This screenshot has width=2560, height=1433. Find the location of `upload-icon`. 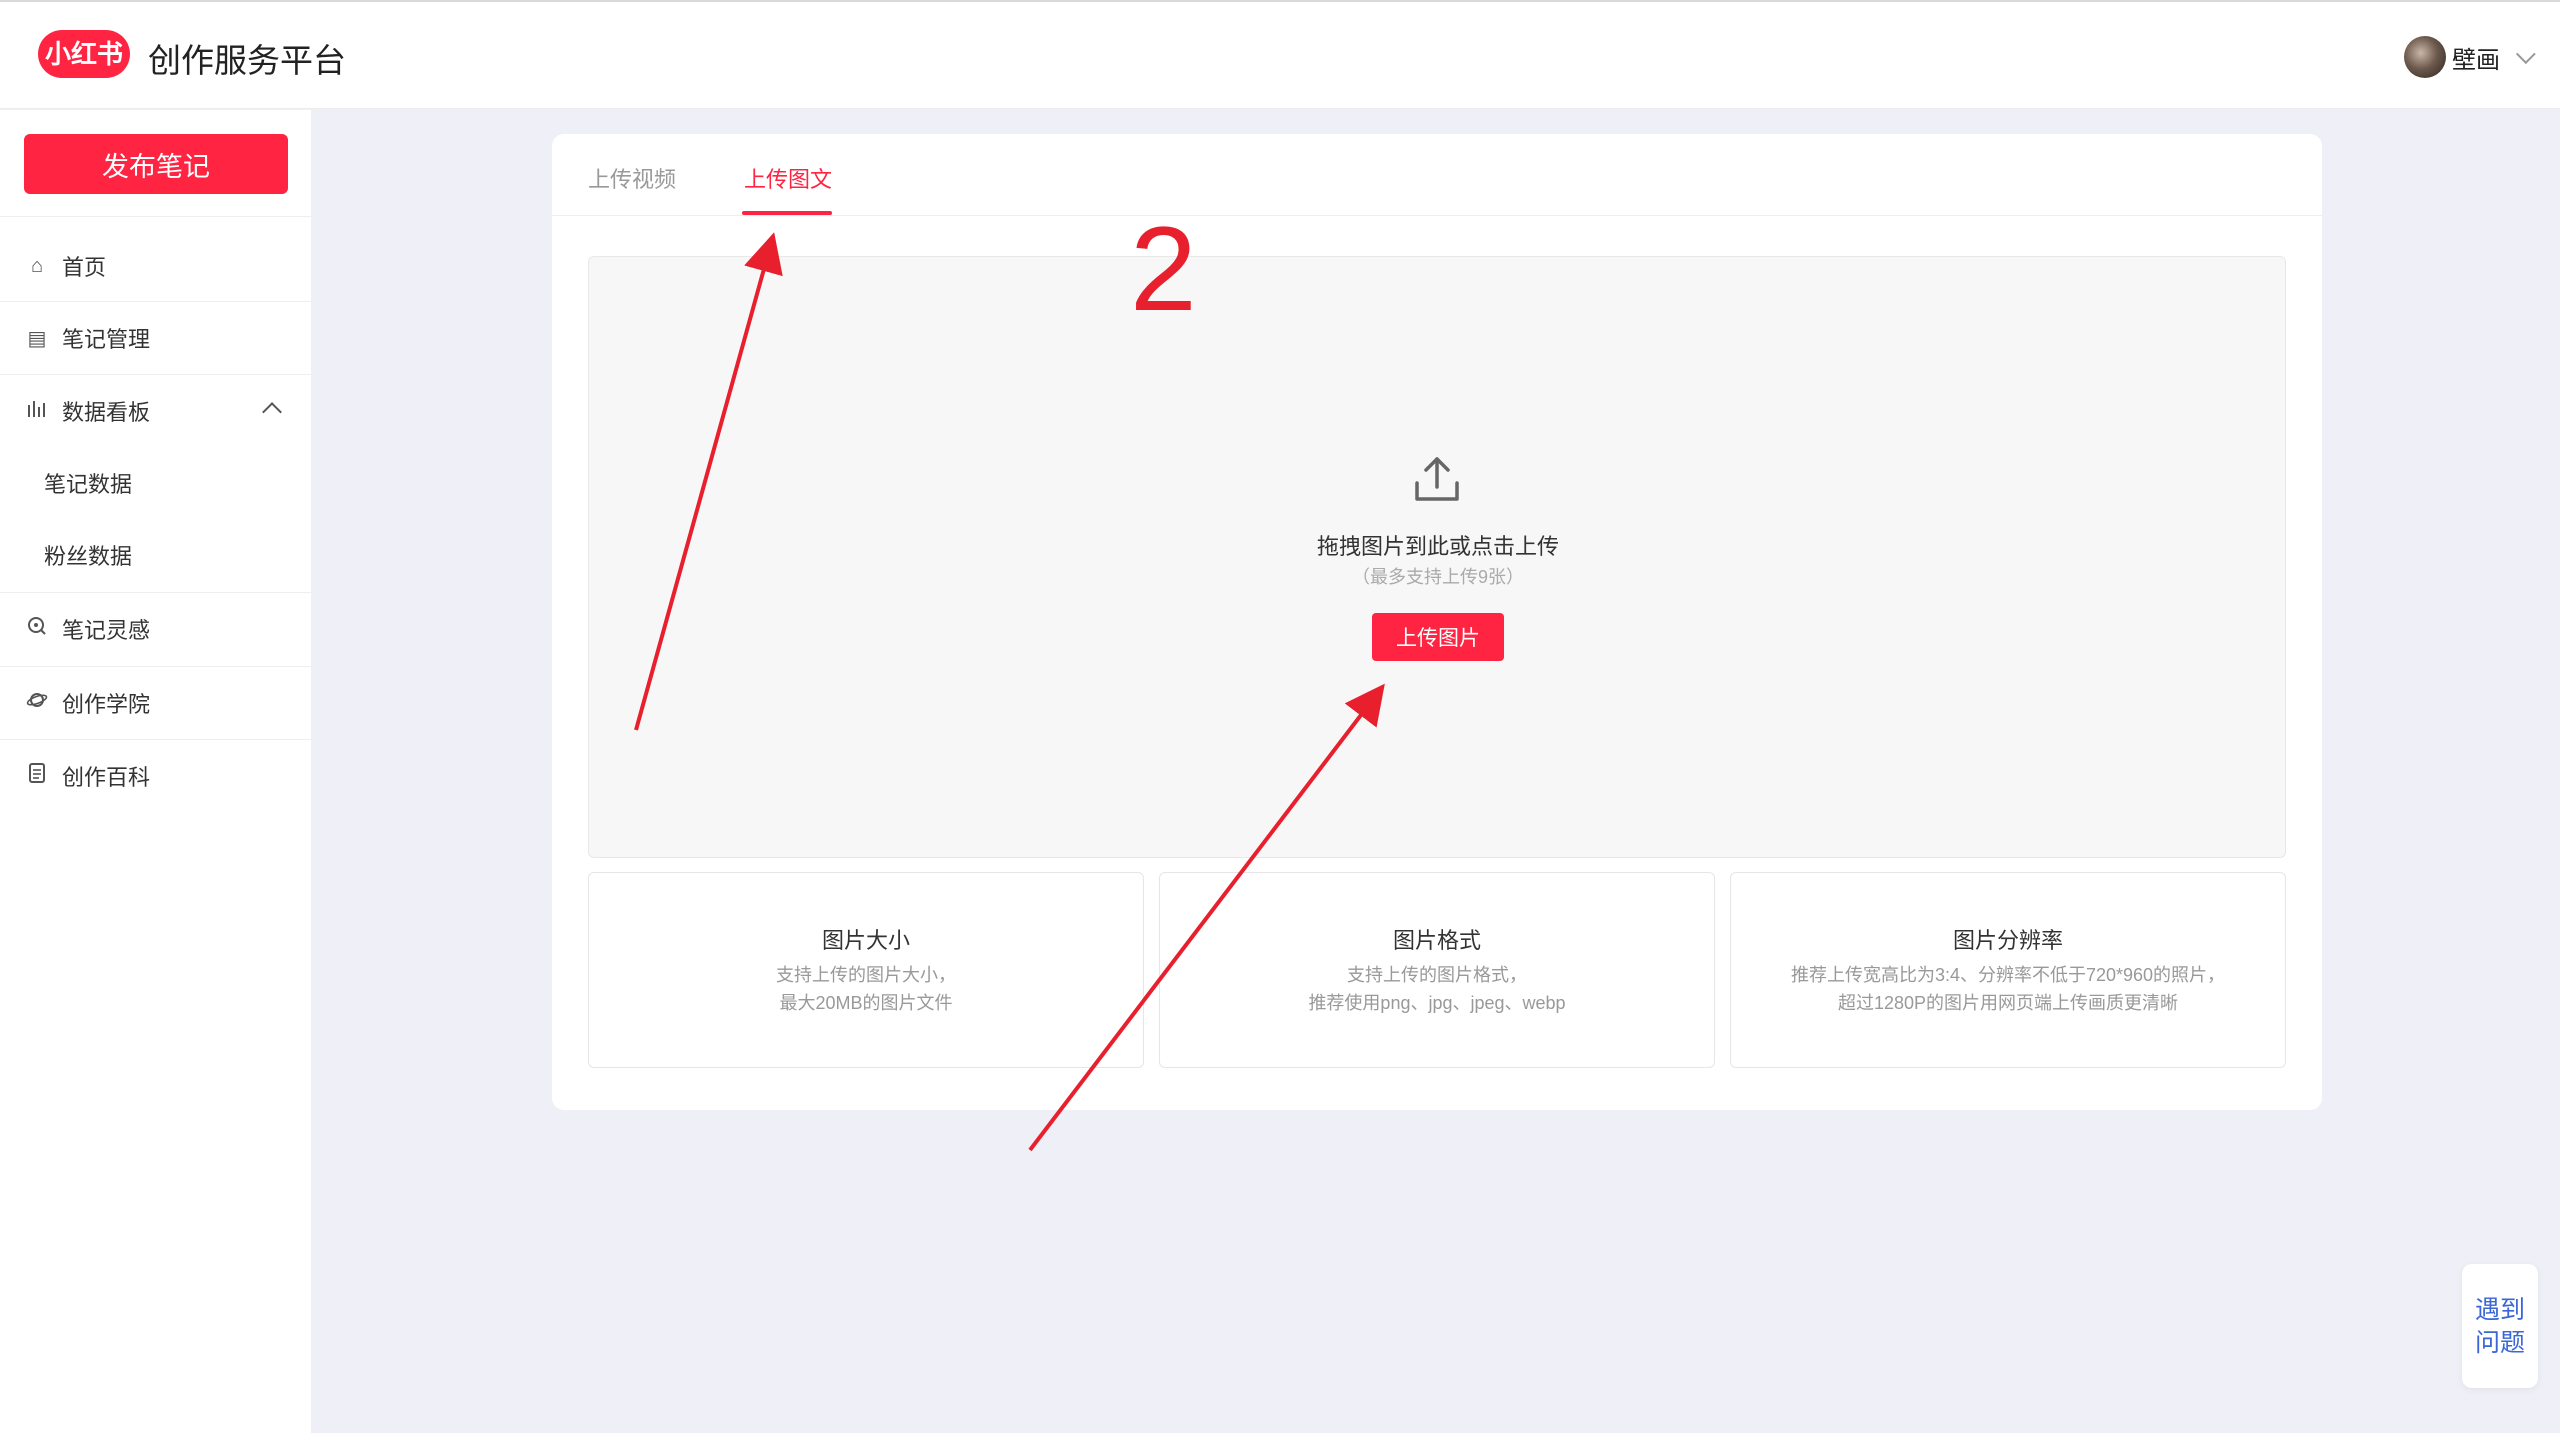

upload-icon is located at coordinates (1437, 479).